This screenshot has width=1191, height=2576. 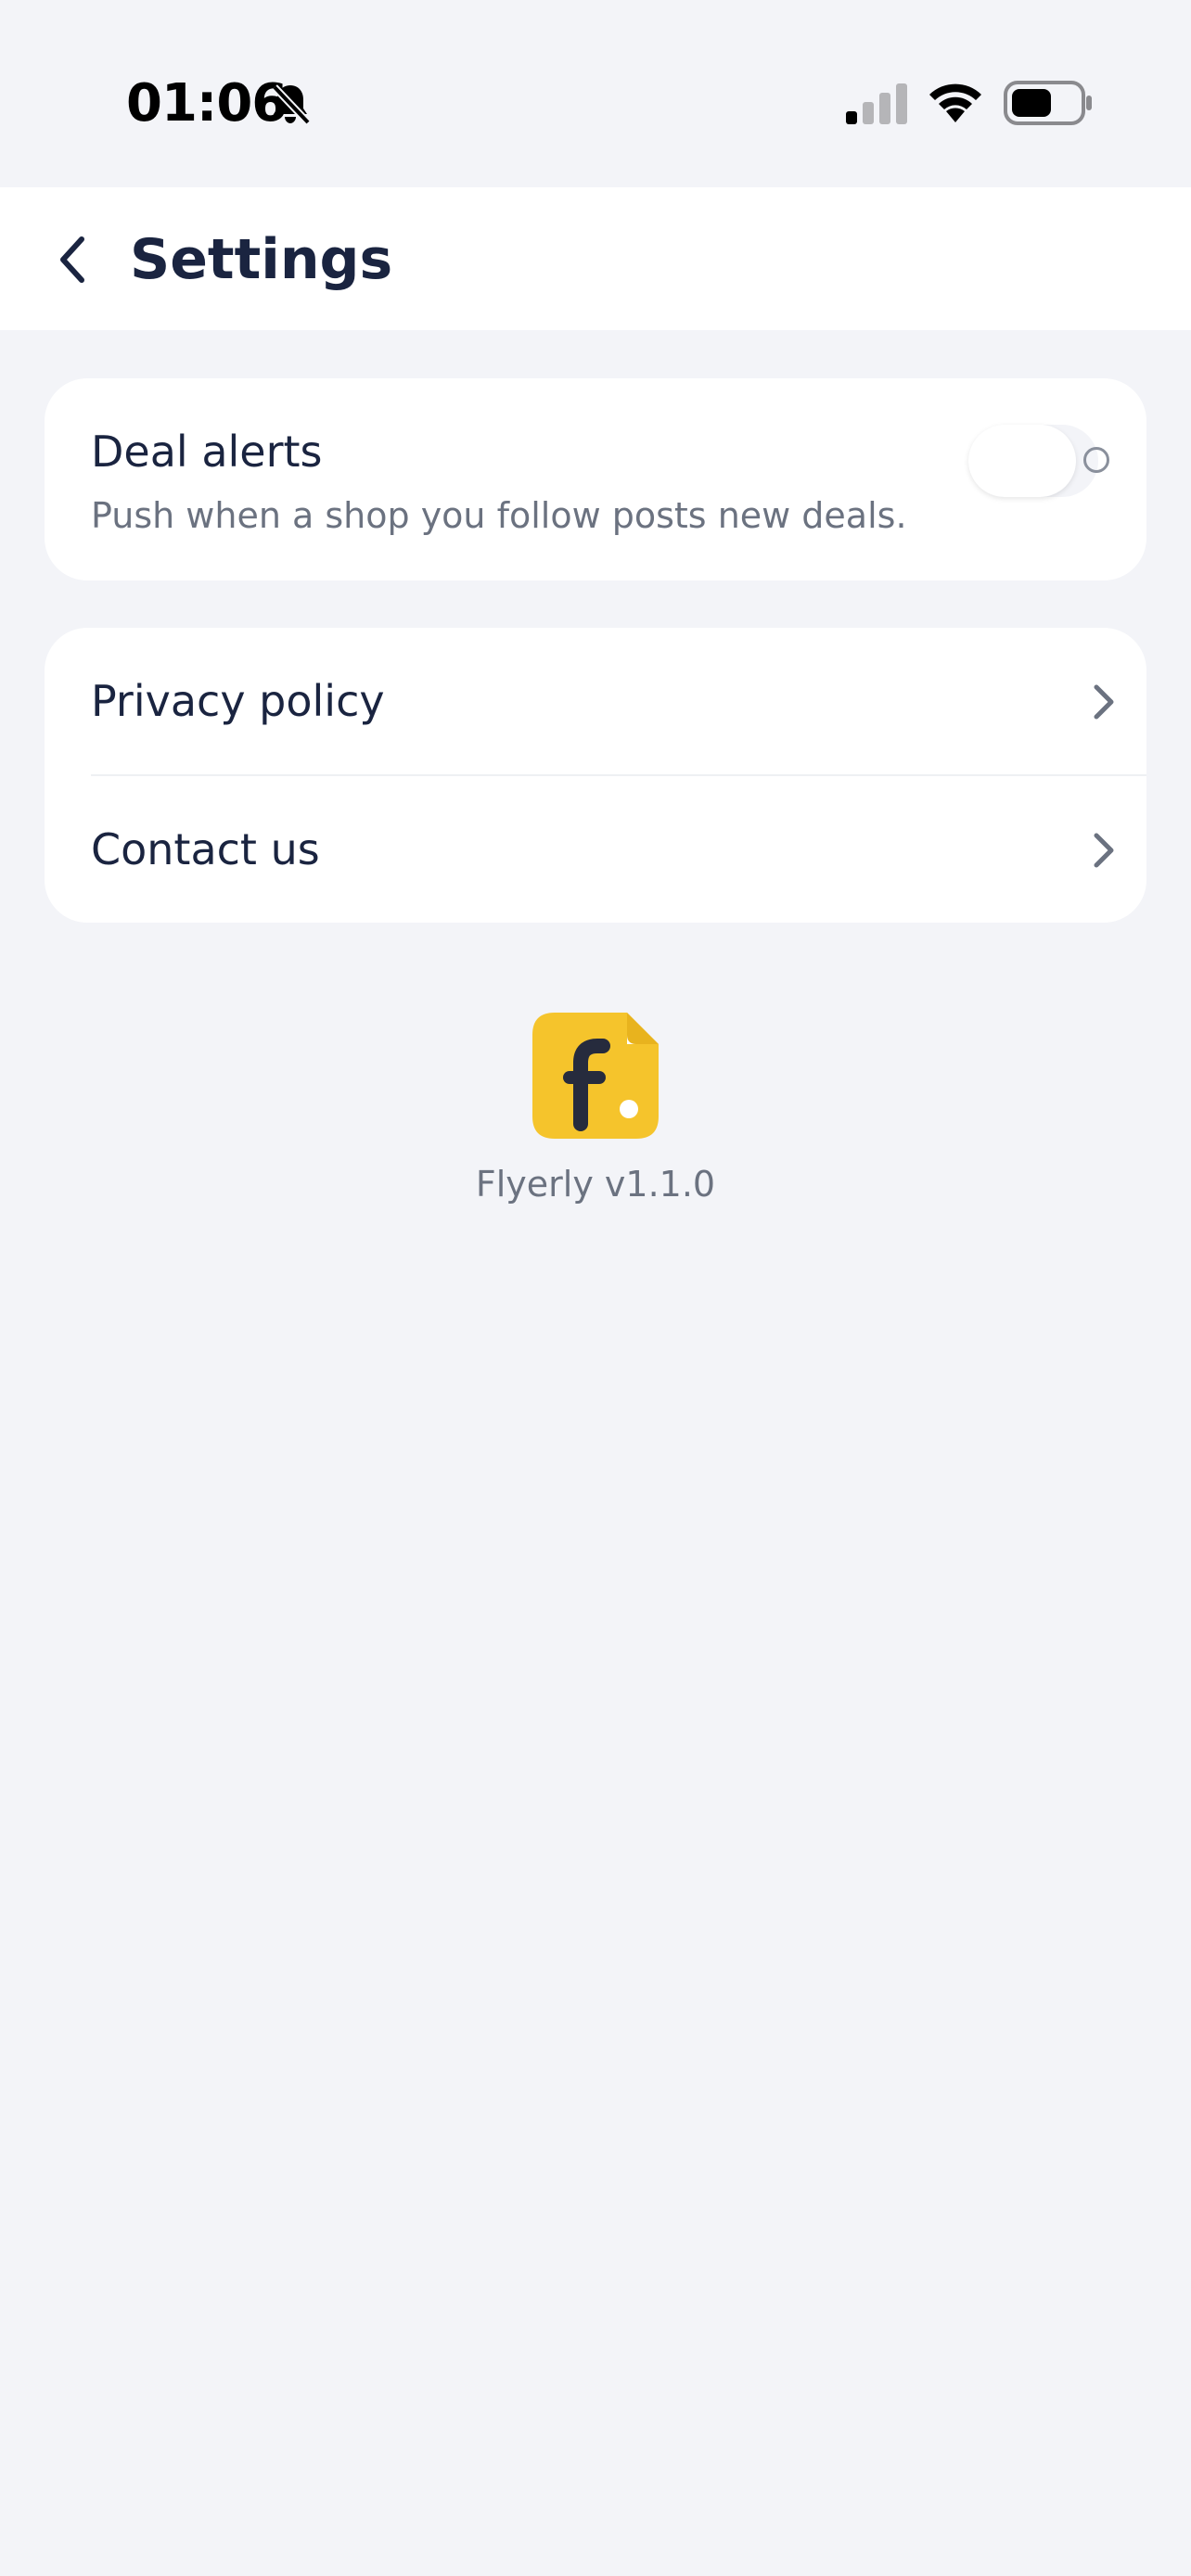 What do you see at coordinates (261, 259) in the screenshot?
I see `page-title: Settings` at bounding box center [261, 259].